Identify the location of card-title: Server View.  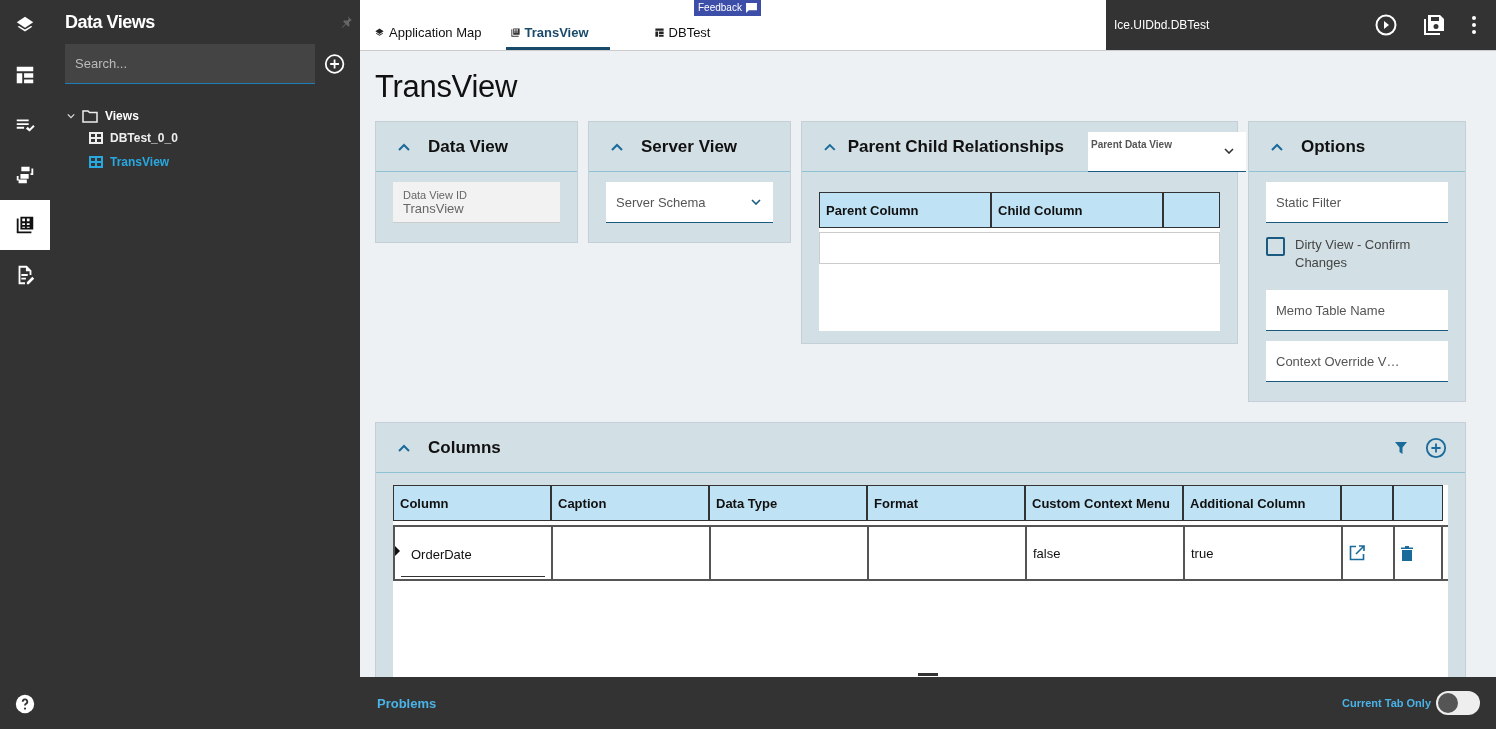
(689, 146).